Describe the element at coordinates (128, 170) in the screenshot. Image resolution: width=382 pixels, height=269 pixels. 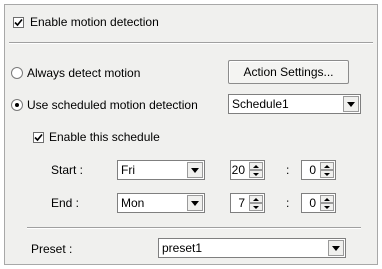
I see `start-day-value: Fri` at that location.